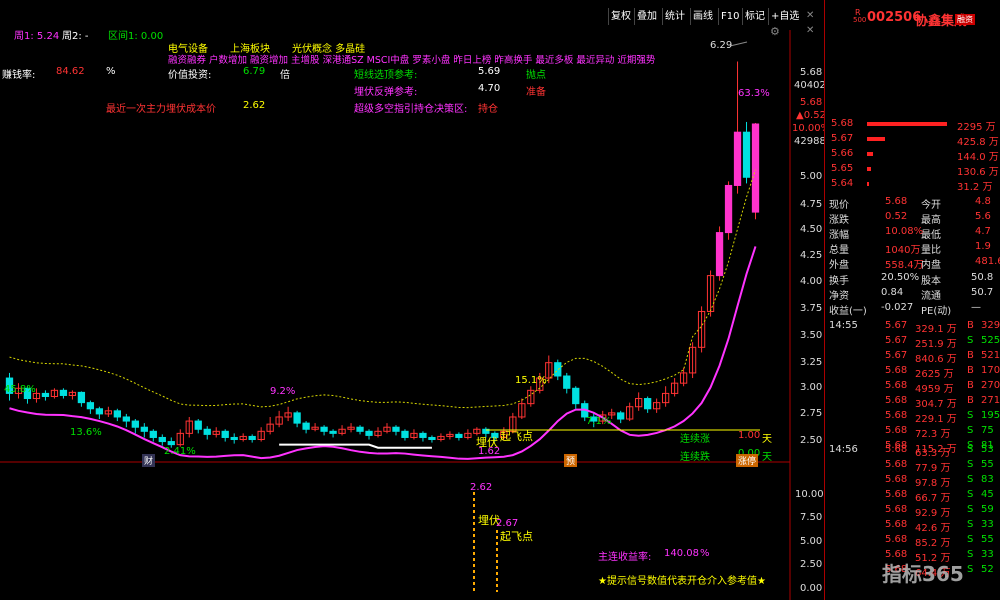 The width and height of the screenshot is (1000, 600). Describe the element at coordinates (987, 261) in the screenshot. I see `quote-value-2: 481.6` at that location.